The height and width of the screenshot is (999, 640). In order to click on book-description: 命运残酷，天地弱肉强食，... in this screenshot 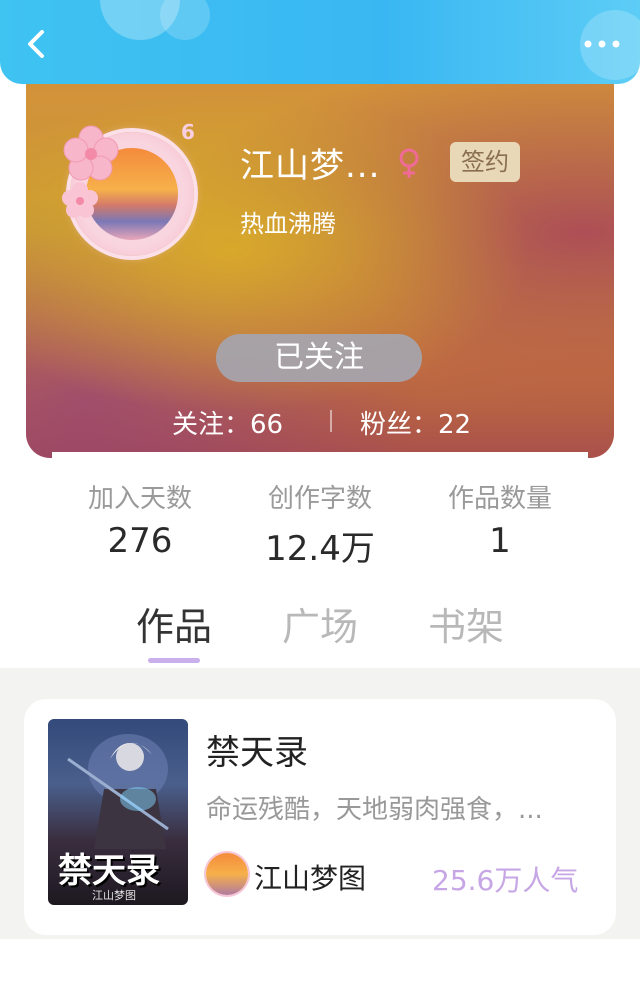, I will do `click(374, 810)`.